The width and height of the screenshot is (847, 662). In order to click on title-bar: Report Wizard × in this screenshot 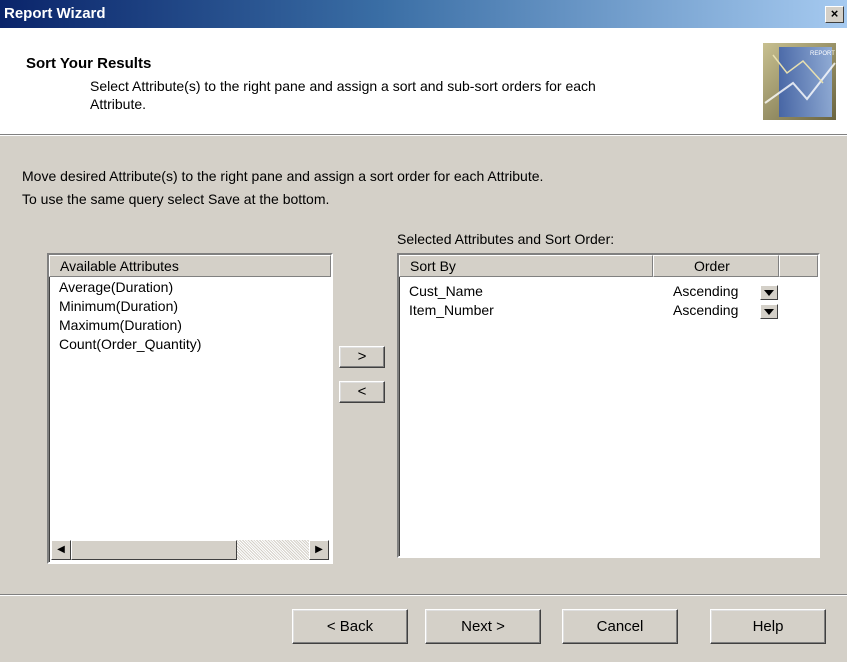, I will do `click(423, 14)`.